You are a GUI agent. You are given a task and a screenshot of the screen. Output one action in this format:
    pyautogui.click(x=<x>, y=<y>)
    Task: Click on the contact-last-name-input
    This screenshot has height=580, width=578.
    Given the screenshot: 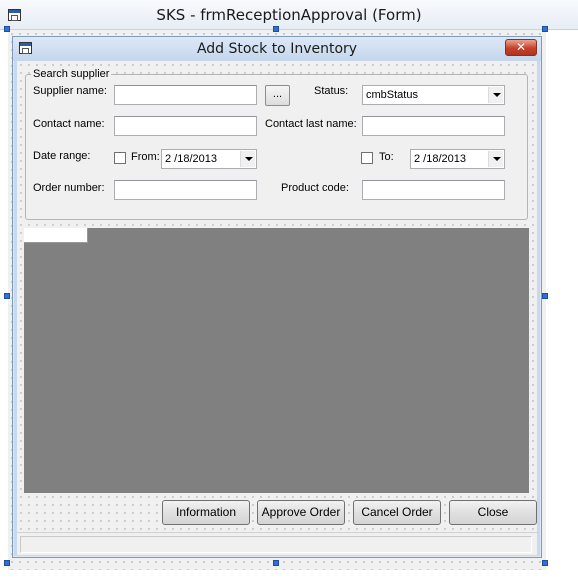 What is the action you would take?
    pyautogui.click(x=433, y=126)
    